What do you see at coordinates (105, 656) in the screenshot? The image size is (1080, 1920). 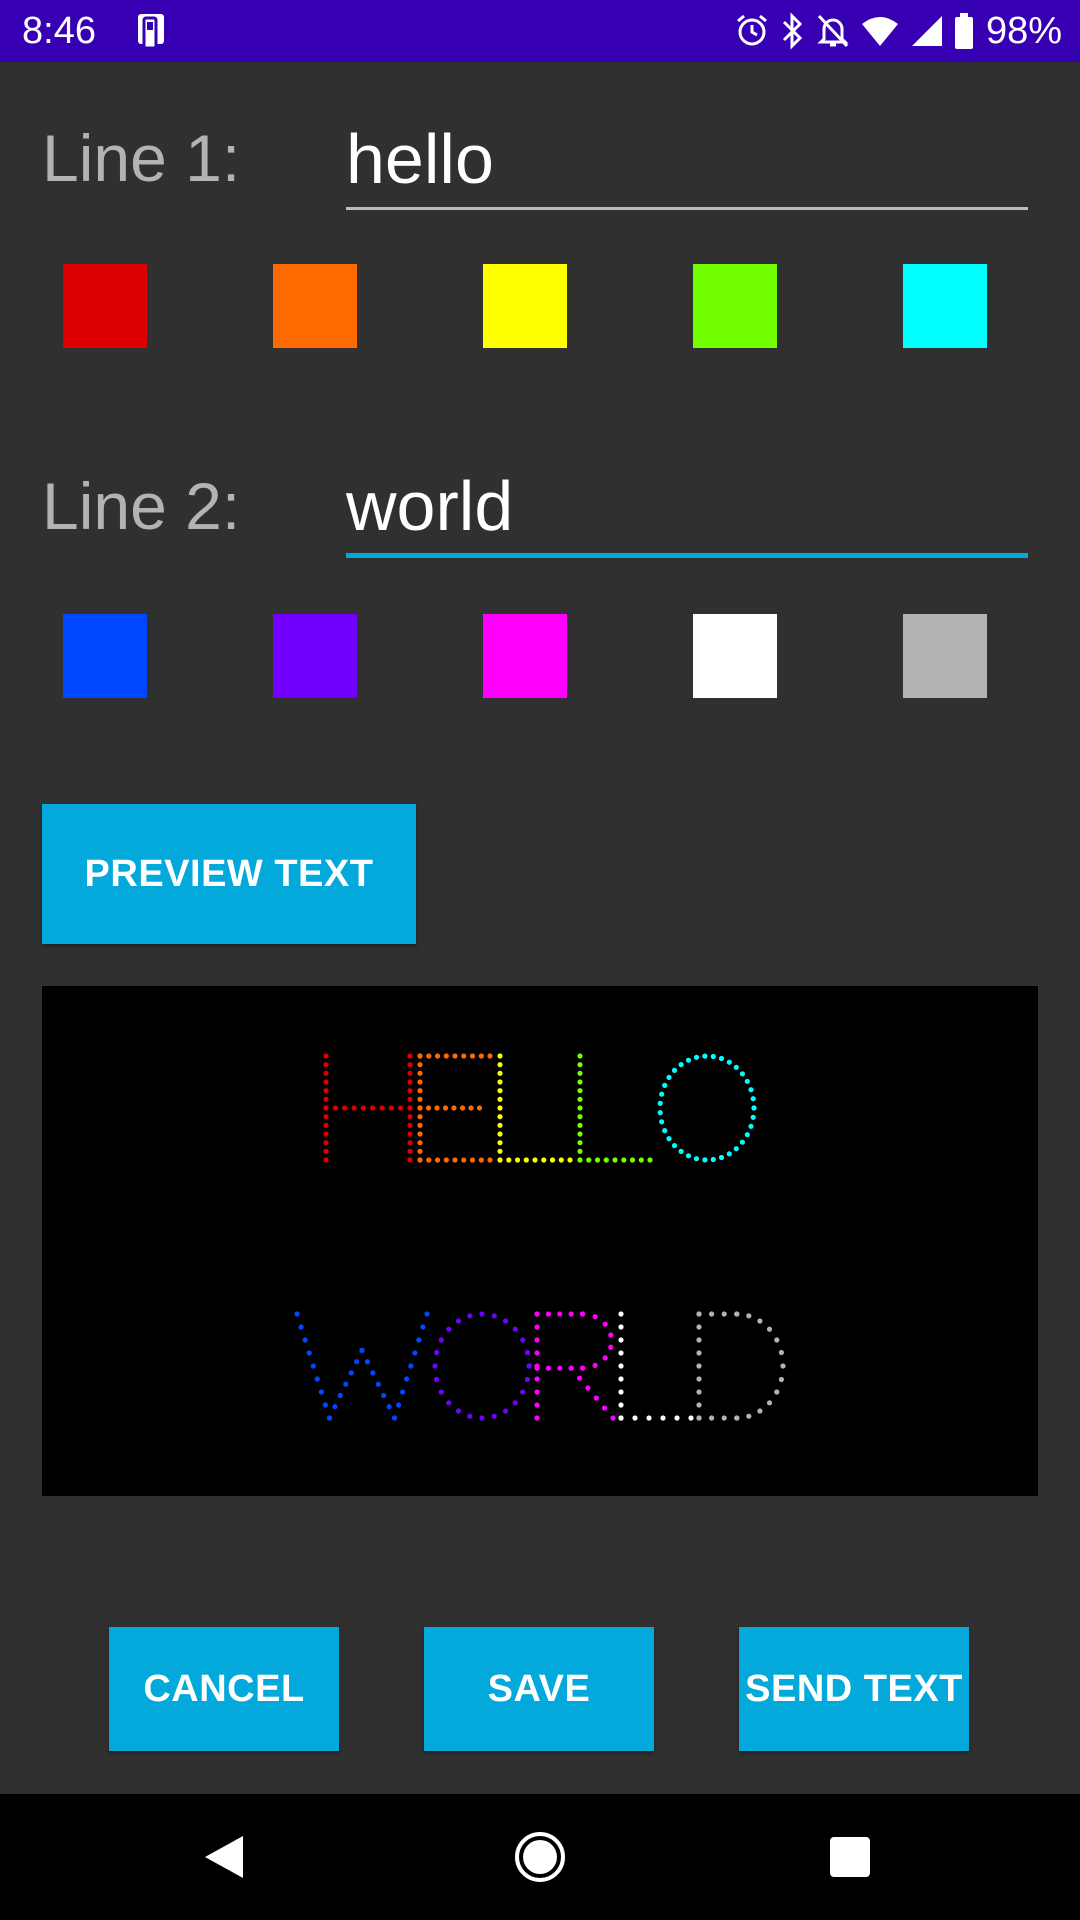 I see `line2-color-blue` at bounding box center [105, 656].